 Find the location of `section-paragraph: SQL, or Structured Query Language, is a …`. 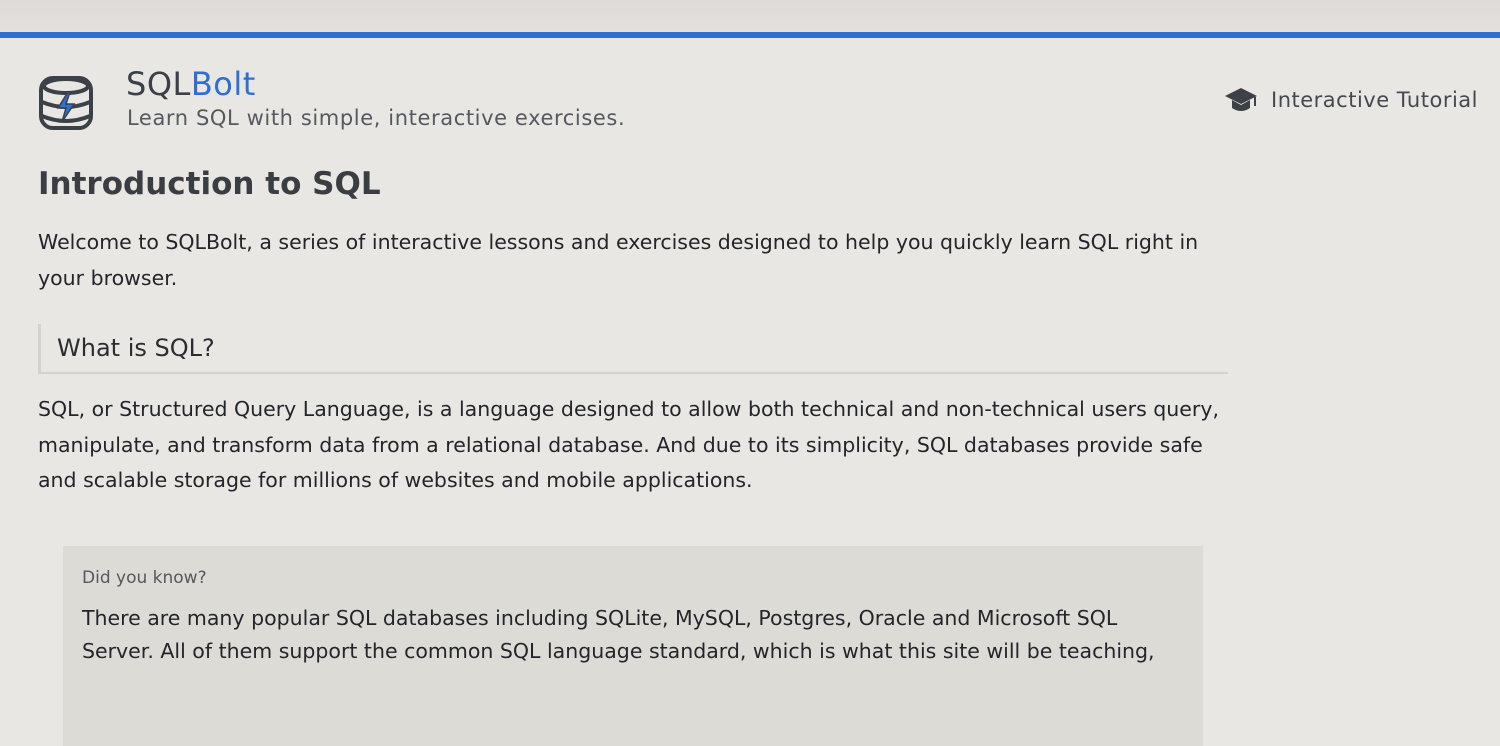

section-paragraph: SQL, or Structured Query Language, is a … is located at coordinates (628, 444).